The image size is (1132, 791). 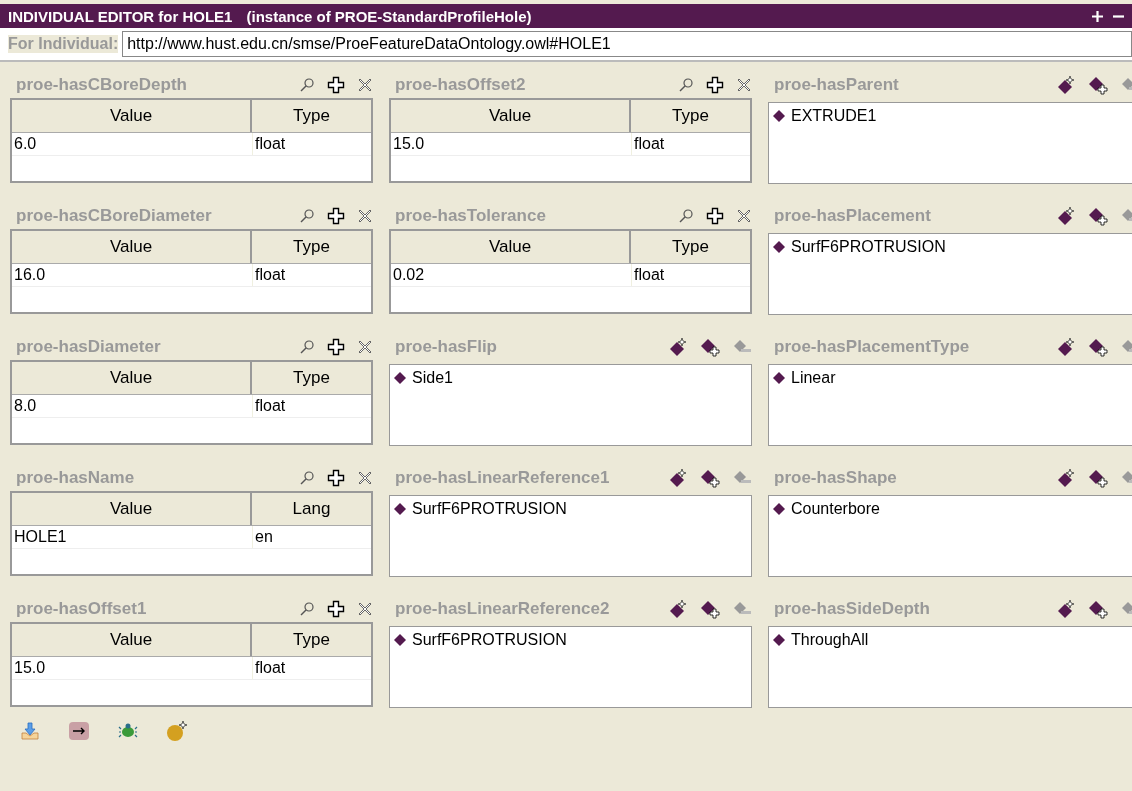 What do you see at coordinates (264, 537) in the screenshot?
I see `table-cell-text: en` at bounding box center [264, 537].